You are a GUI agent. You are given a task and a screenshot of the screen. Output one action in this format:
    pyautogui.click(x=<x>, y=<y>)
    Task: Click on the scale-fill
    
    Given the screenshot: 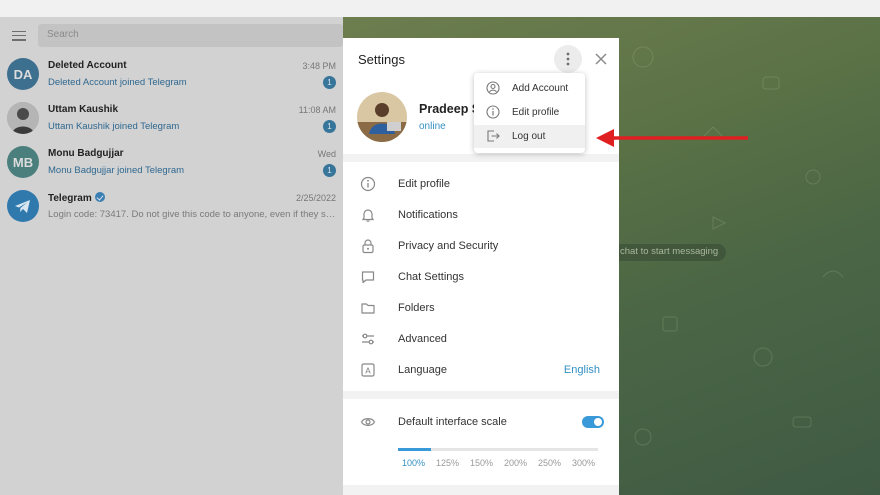 What is the action you would take?
    pyautogui.click(x=414, y=449)
    